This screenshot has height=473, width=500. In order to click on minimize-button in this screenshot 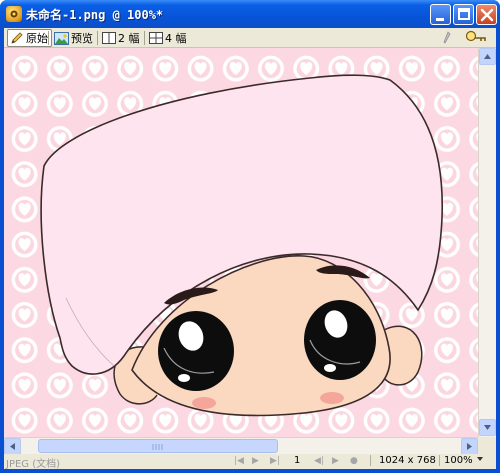, I will do `click(440, 14)`.